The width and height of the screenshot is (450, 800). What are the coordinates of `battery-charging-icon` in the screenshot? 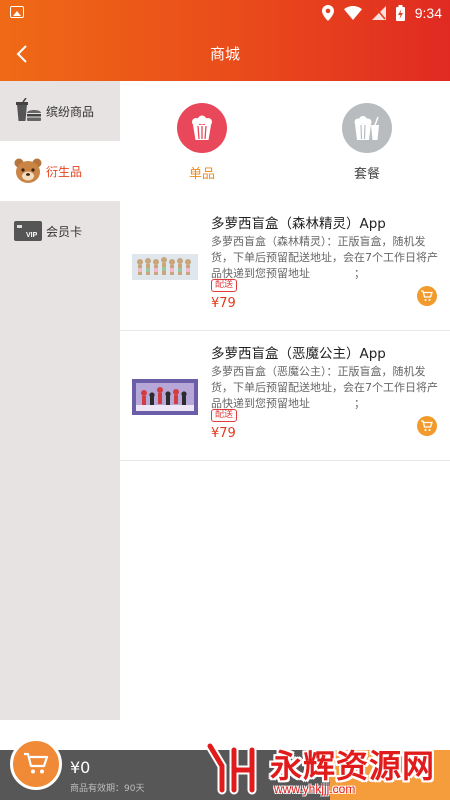 It's located at (400, 13).